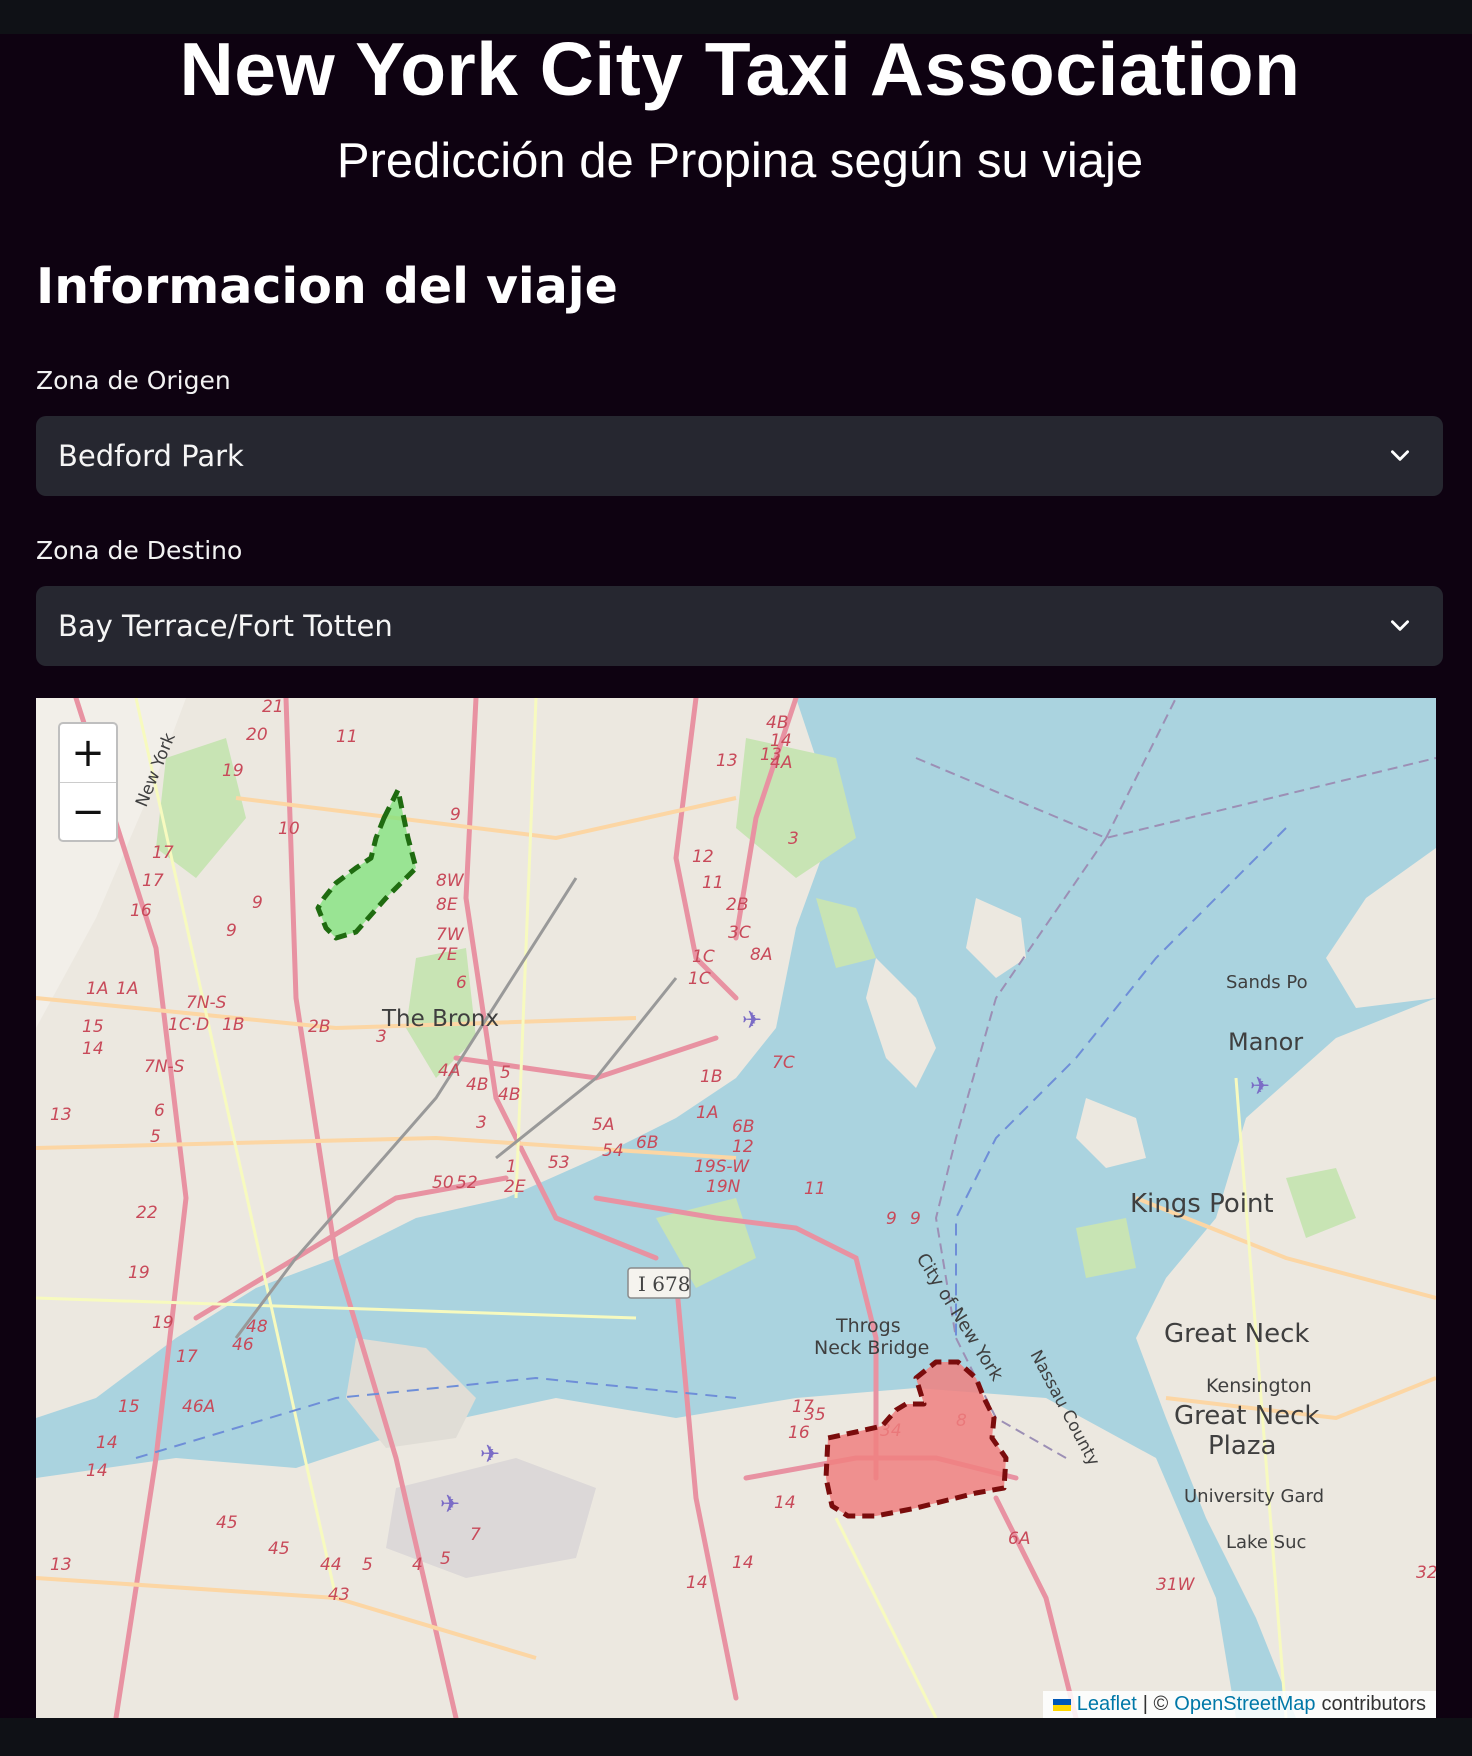 The width and height of the screenshot is (1472, 1756). What do you see at coordinates (88, 812) in the screenshot?
I see `zoom-out-button: −` at bounding box center [88, 812].